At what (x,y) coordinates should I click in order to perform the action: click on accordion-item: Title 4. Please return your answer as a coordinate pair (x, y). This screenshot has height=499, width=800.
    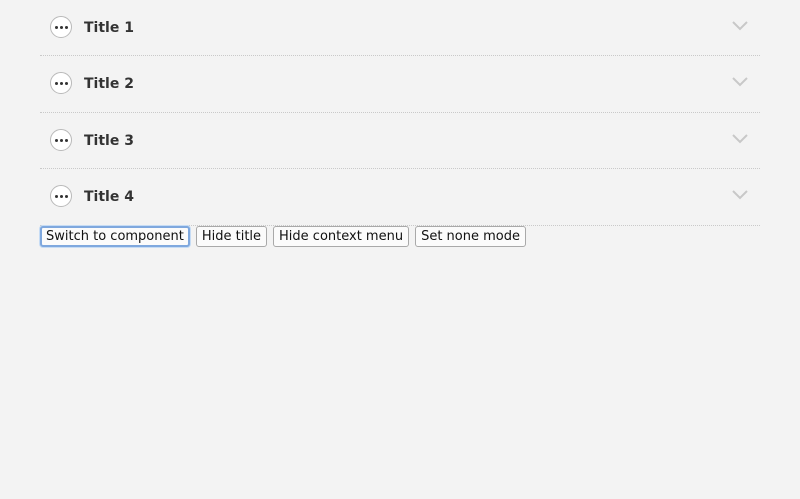
    Looking at the image, I should click on (400, 197).